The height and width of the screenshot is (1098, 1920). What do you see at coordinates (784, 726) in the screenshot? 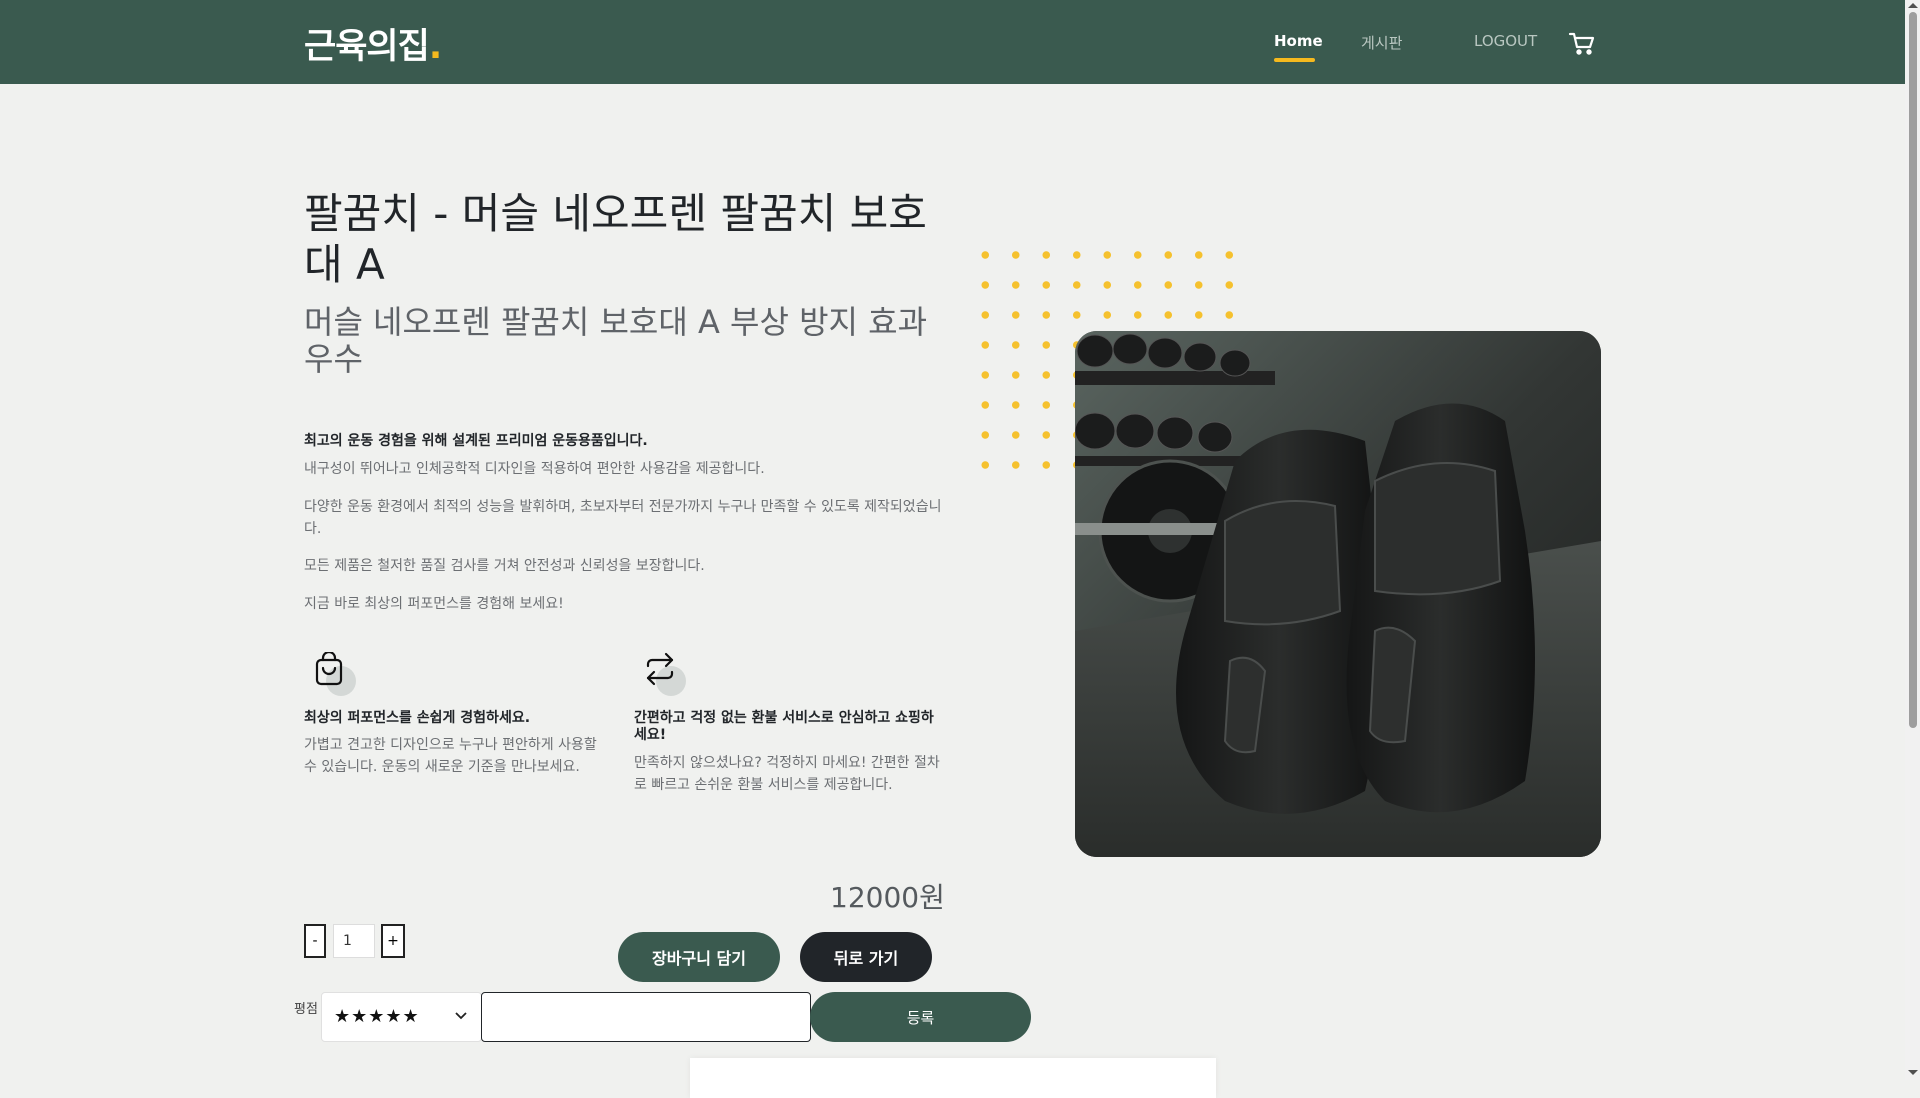
I see `feature-title: 간편하고 걱정 없는 환불 서비스로 안심하고 쇼핑하세요!` at bounding box center [784, 726].